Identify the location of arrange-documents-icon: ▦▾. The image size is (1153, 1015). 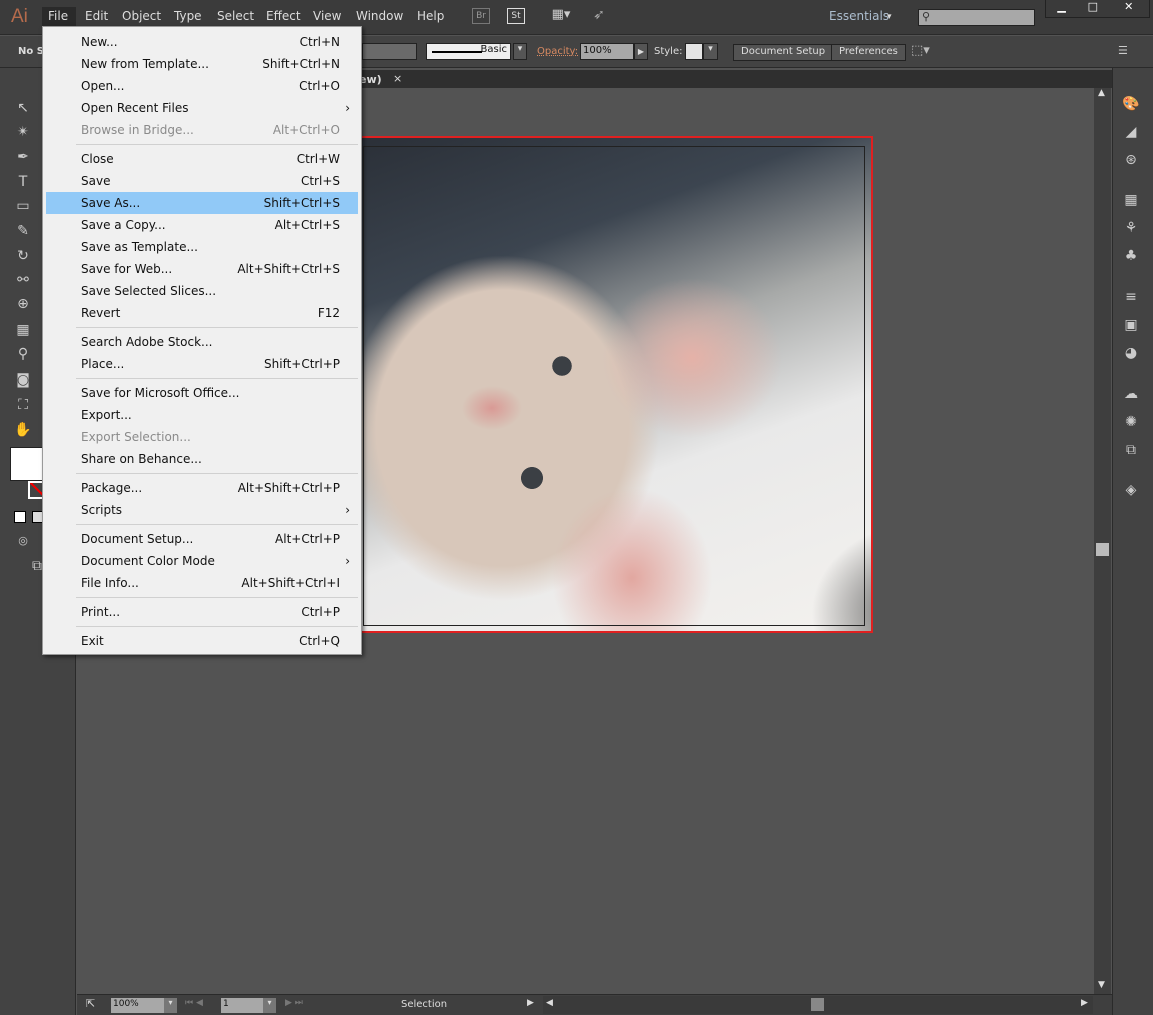
(561, 16).